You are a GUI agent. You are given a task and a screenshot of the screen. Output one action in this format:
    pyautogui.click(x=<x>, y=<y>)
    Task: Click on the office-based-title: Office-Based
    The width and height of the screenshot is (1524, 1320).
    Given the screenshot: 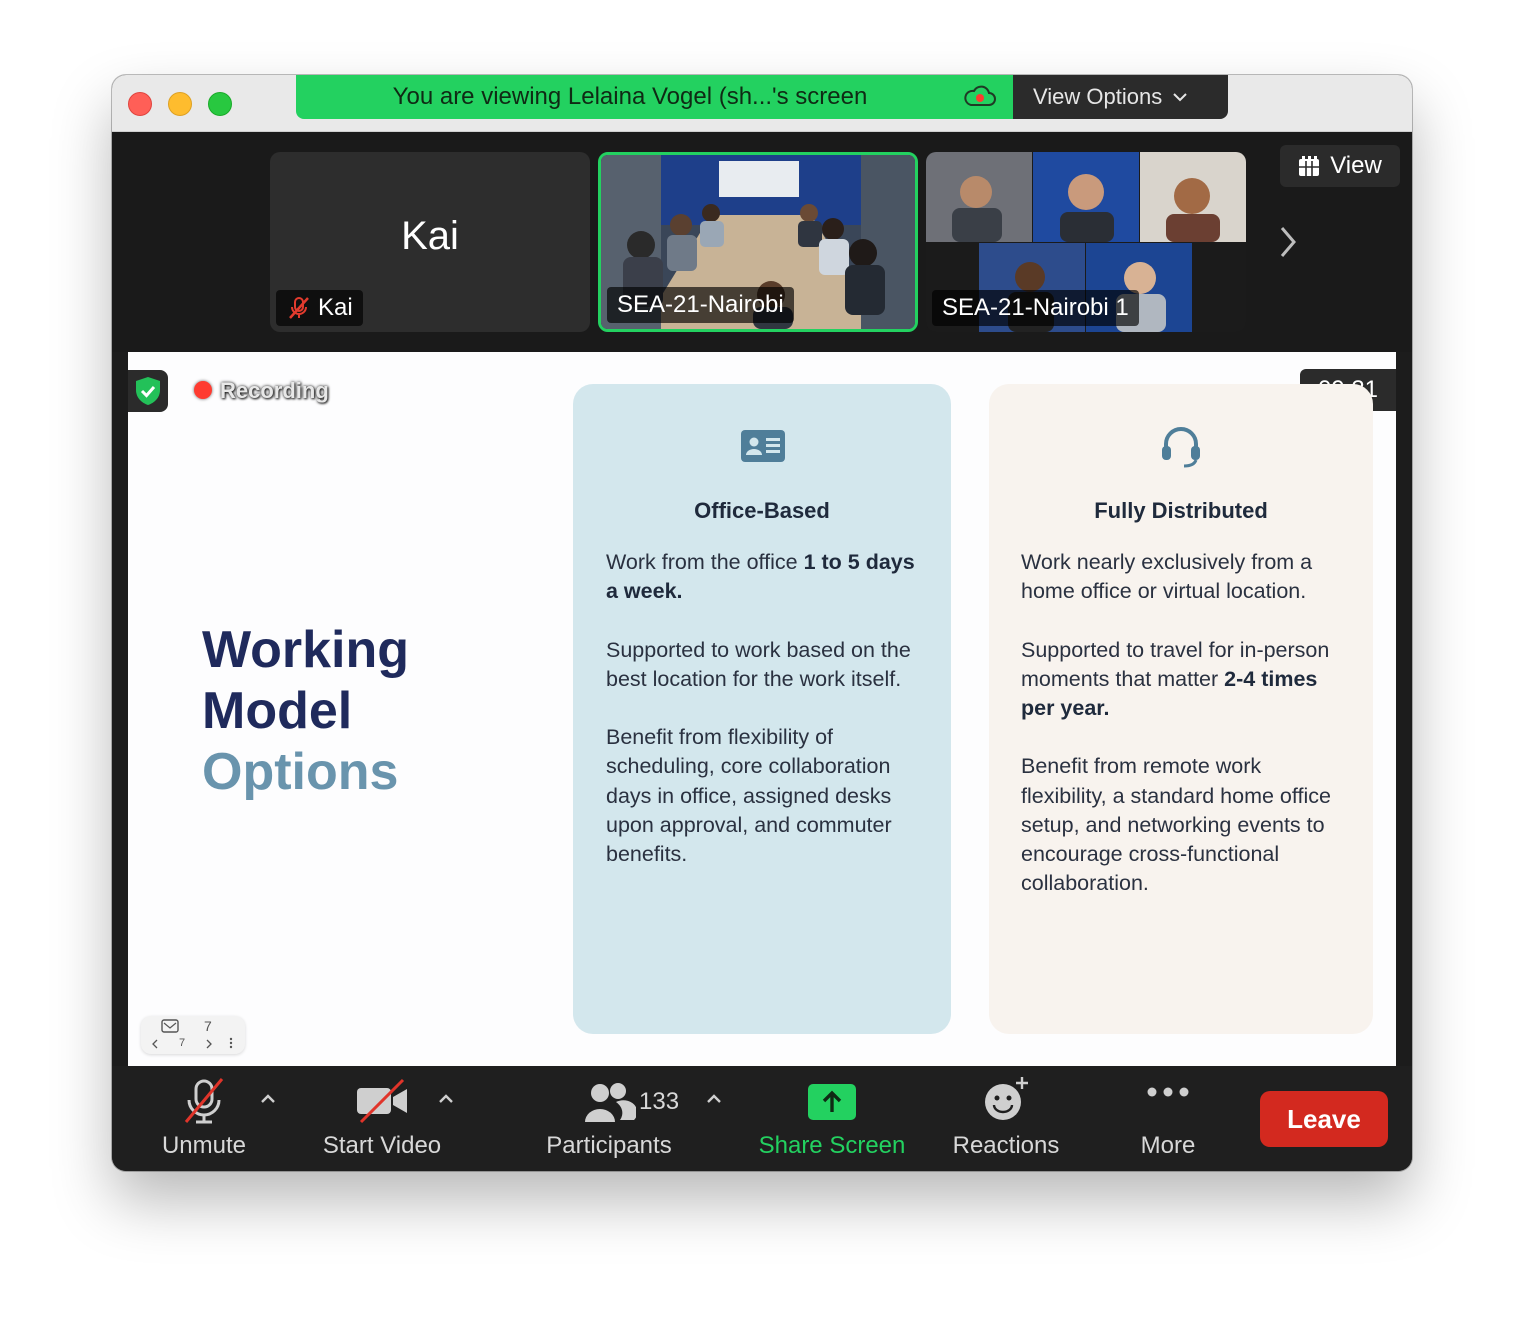 What is the action you would take?
    pyautogui.click(x=762, y=510)
    